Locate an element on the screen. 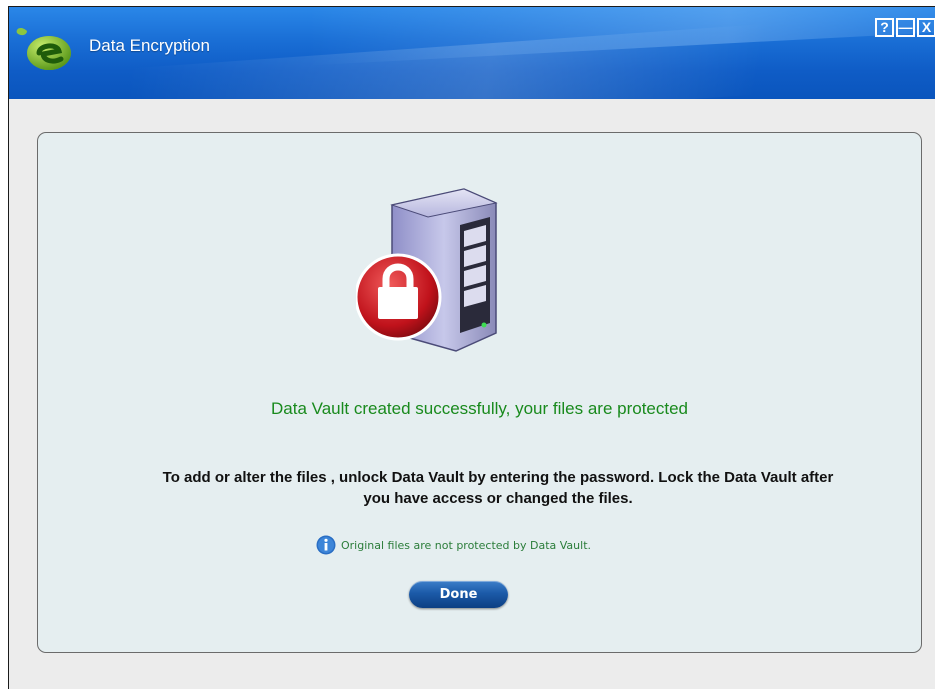  title-bar: Data Encryption ? — X is located at coordinates (472, 53).